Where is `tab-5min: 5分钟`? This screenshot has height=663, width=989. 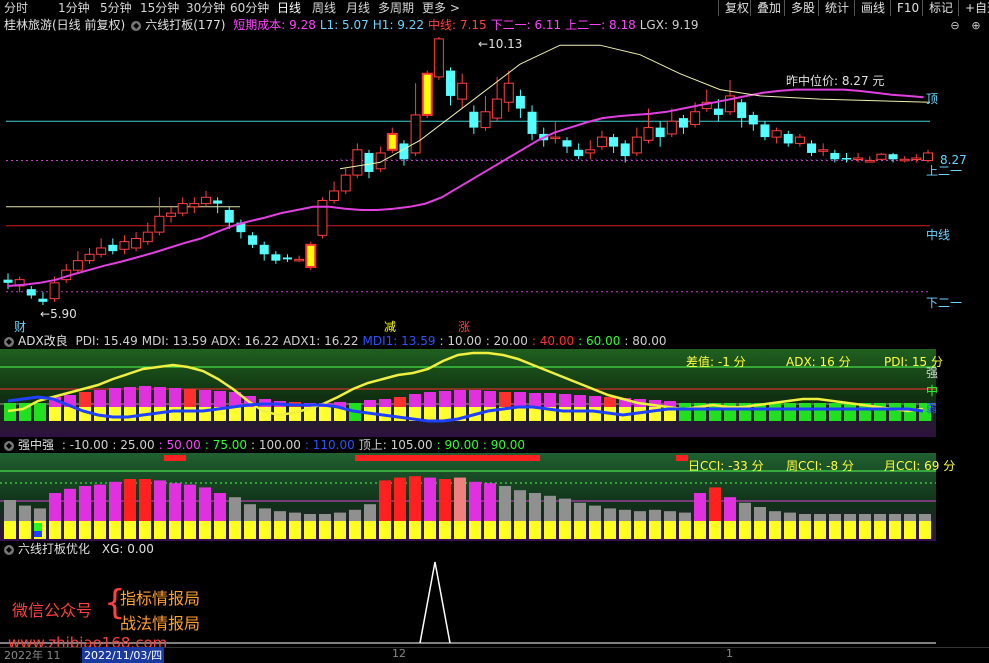 tab-5min: 5分钟 is located at coordinates (116, 8).